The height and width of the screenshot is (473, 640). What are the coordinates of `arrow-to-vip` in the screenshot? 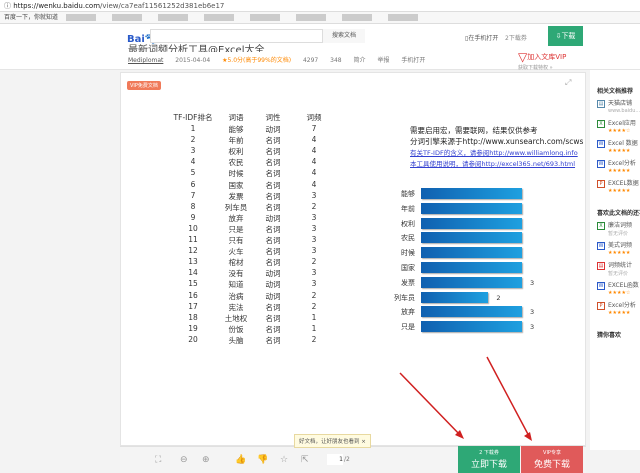 It's located at (508, 397).